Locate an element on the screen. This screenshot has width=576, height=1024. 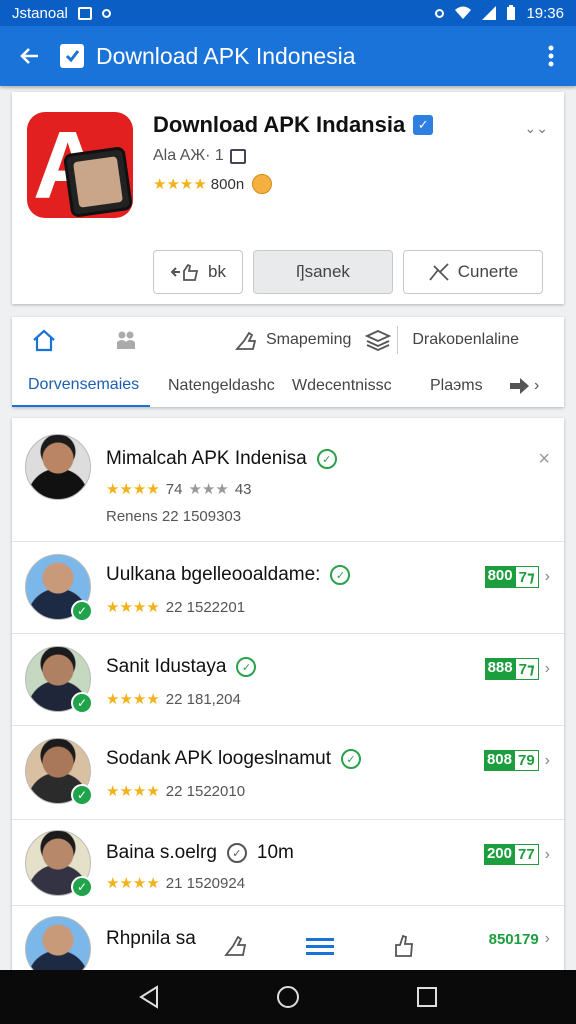
like-button-label: bk is located at coordinates (217, 271).